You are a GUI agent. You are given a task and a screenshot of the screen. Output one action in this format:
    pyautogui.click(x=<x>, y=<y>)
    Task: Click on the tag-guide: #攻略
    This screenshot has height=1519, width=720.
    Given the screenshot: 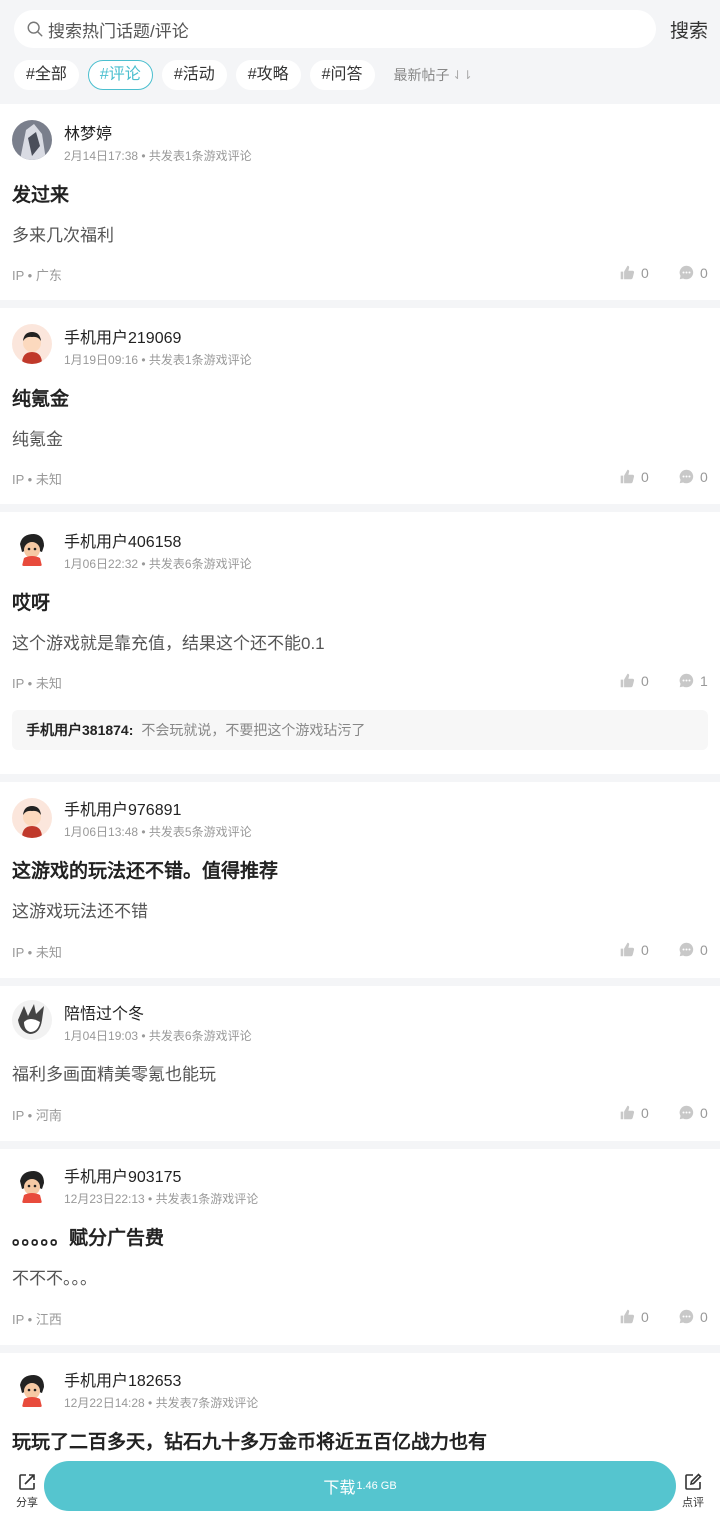 What is the action you would take?
    pyautogui.click(x=268, y=75)
    